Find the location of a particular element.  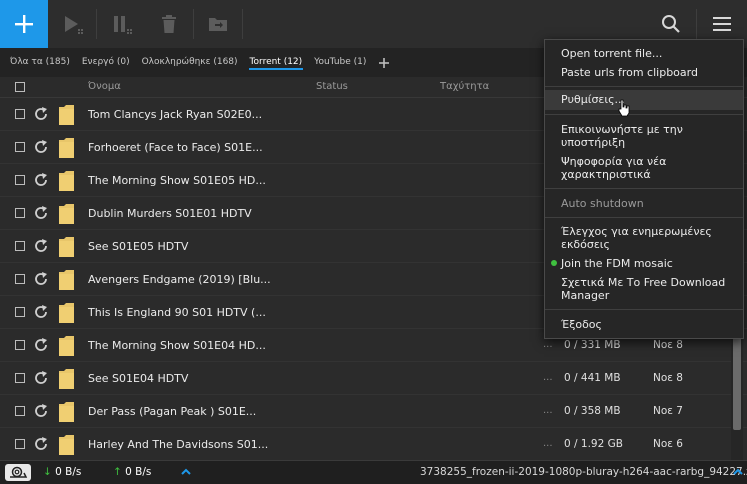

move-button is located at coordinates (218, 24).